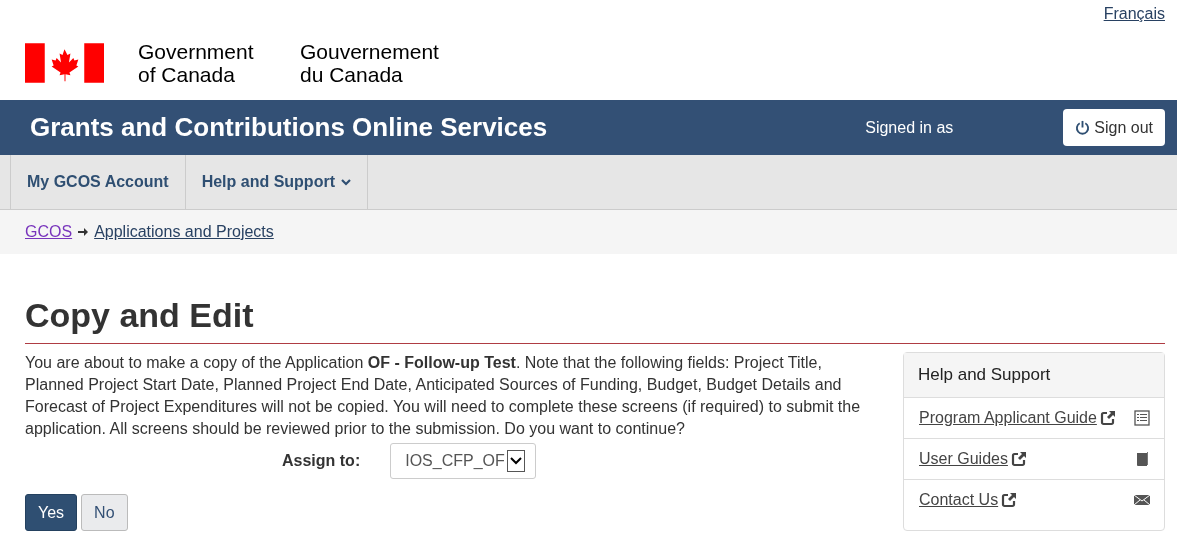  Describe the element at coordinates (64, 63) in the screenshot. I see `flag-icon` at that location.